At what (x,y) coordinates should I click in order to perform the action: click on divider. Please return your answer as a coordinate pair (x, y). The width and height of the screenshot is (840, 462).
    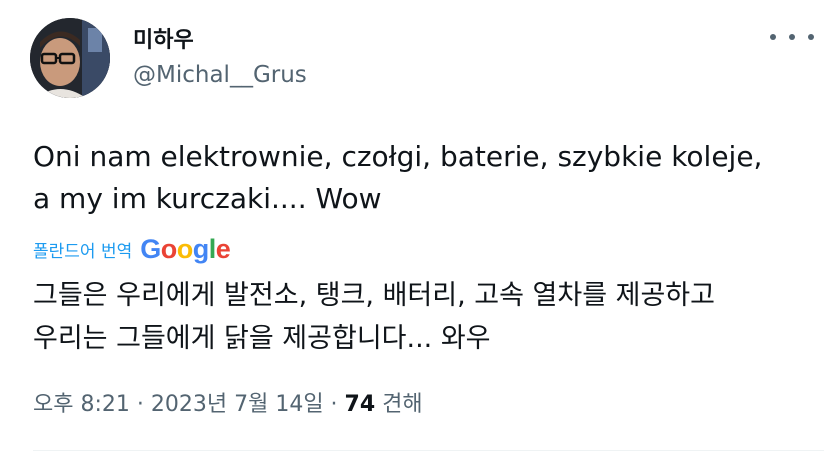
    Looking at the image, I should click on (428, 450).